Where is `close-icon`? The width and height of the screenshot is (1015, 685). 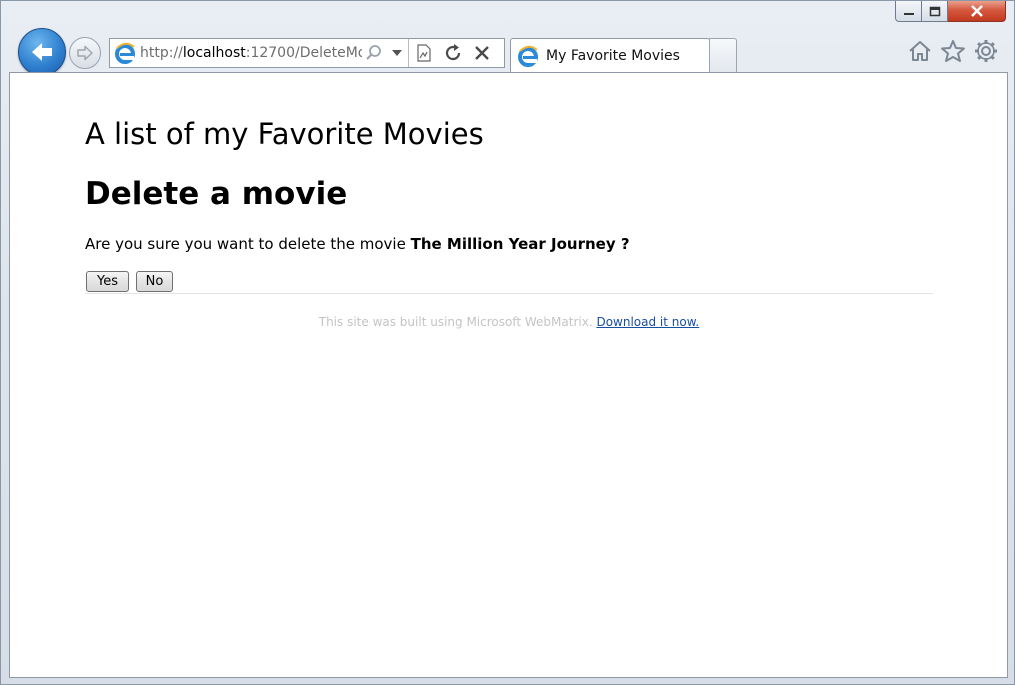
close-icon is located at coordinates (976, 11).